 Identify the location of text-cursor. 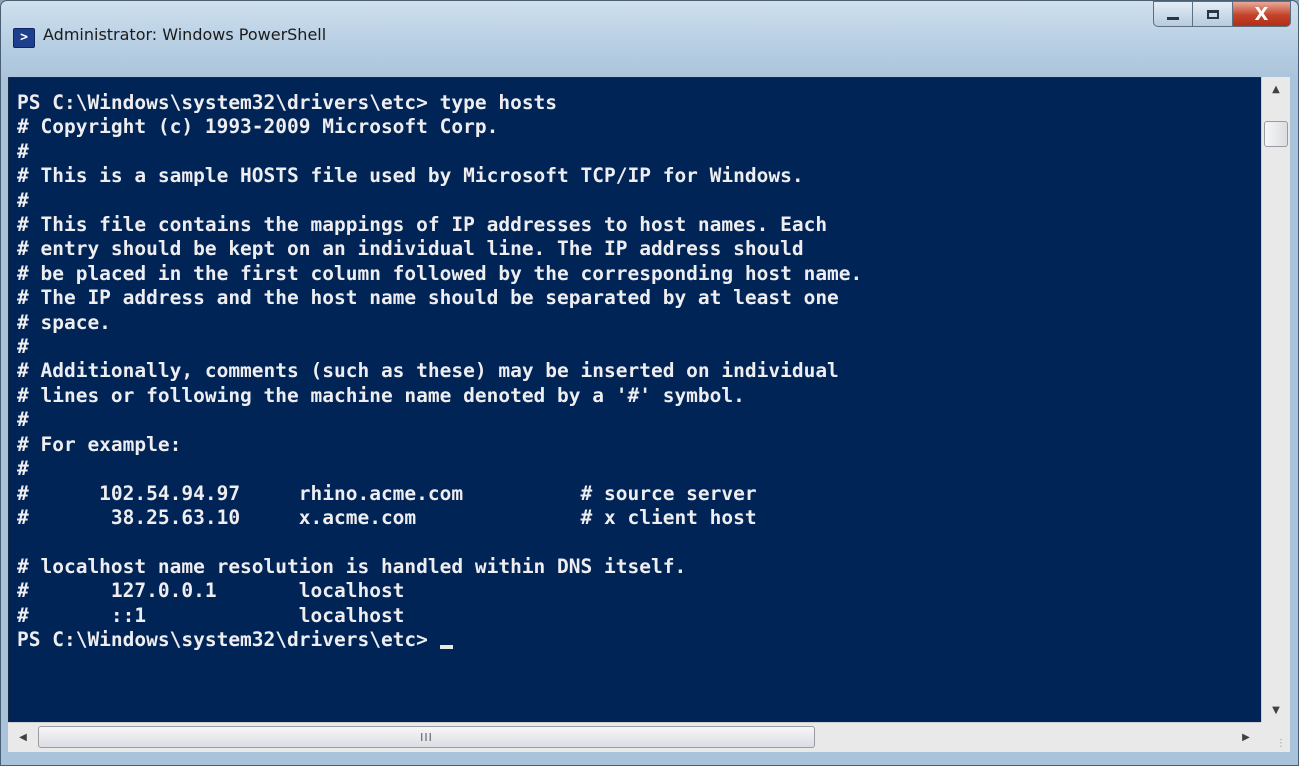
(446, 646).